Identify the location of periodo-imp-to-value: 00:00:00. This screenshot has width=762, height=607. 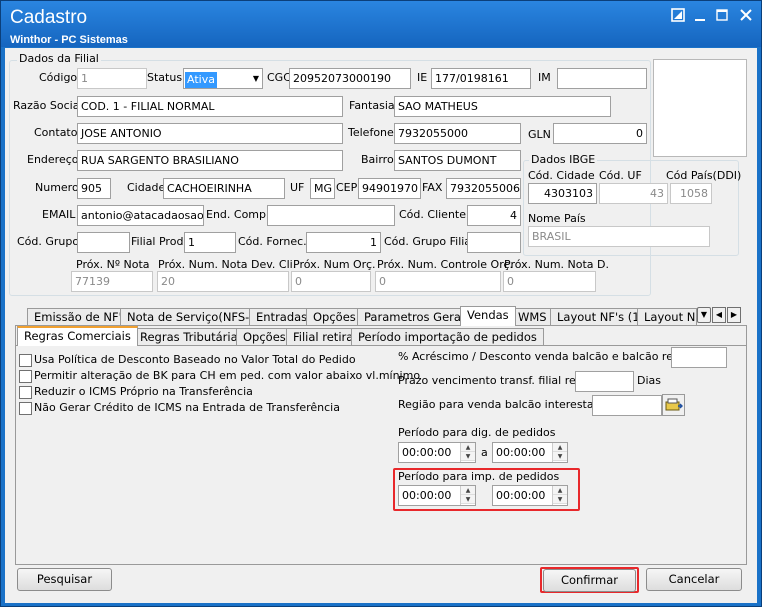
(521, 495).